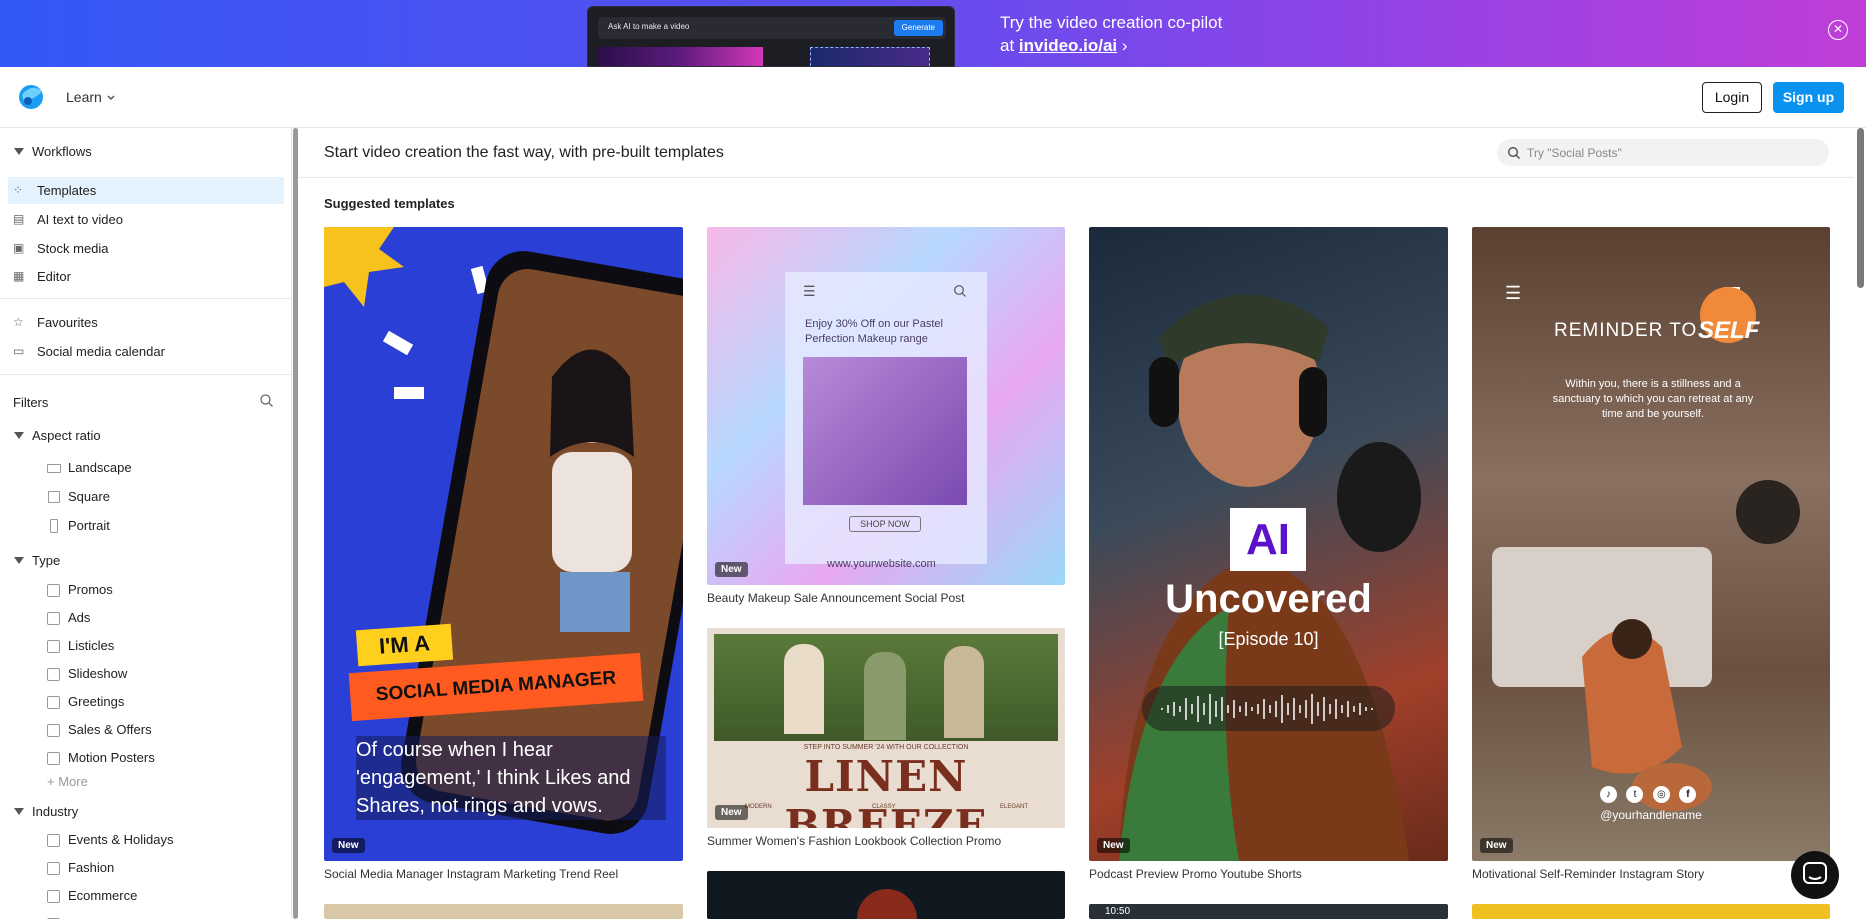  Describe the element at coordinates (1652, 793) in the screenshot. I see `social-icons: ♪ t ◎ f` at that location.